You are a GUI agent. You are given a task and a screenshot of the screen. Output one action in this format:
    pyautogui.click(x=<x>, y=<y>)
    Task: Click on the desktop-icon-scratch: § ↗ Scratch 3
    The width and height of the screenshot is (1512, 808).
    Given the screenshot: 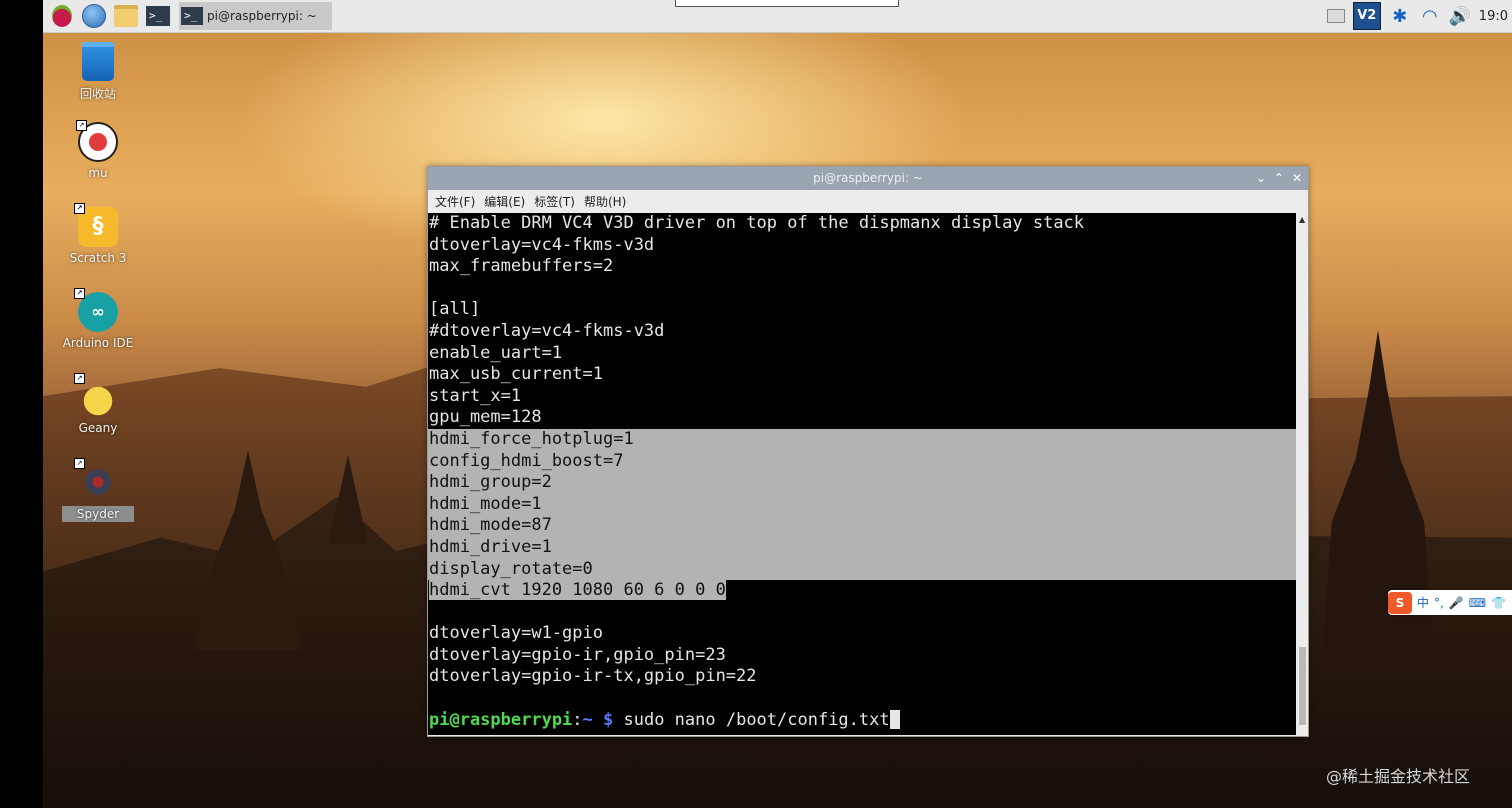 What is the action you would take?
    pyautogui.click(x=98, y=234)
    